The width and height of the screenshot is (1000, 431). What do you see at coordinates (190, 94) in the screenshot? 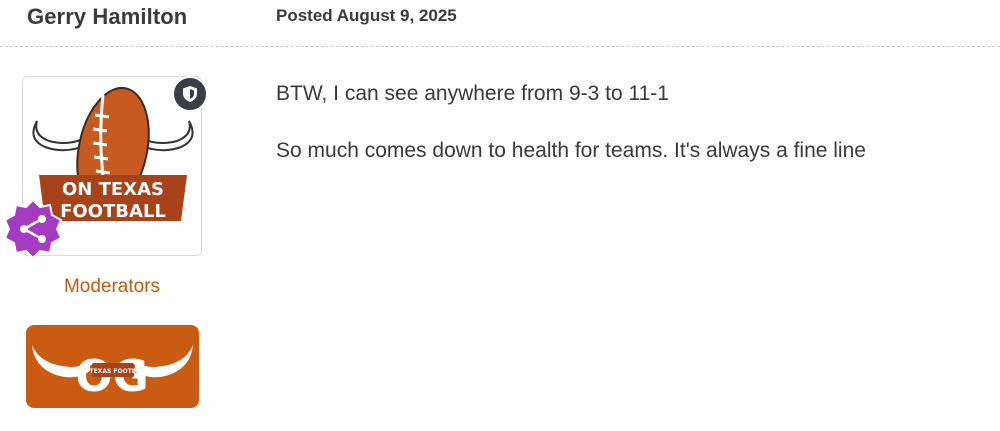
I see `shield-icon` at bounding box center [190, 94].